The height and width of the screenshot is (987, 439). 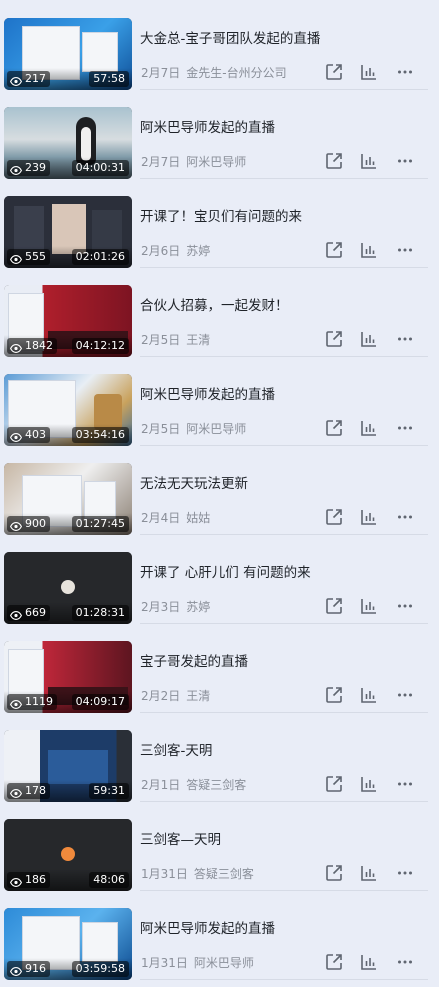 I want to click on video-thumbnail: 178 59:31, so click(x=68, y=766).